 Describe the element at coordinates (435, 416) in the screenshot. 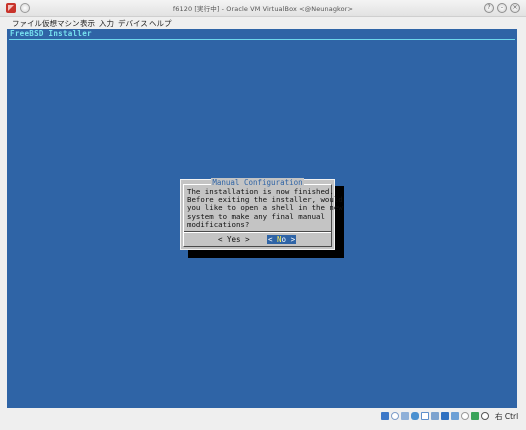

I see `shared-folders-icon` at that location.